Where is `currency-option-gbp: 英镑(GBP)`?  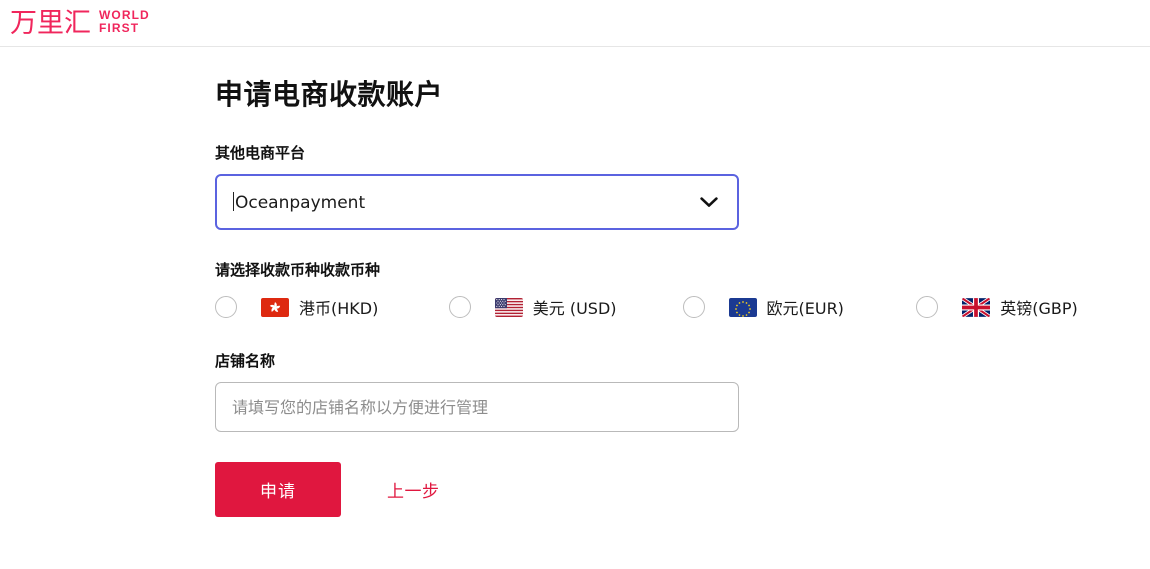 currency-option-gbp: 英镑(GBP) is located at coordinates (1033, 307).